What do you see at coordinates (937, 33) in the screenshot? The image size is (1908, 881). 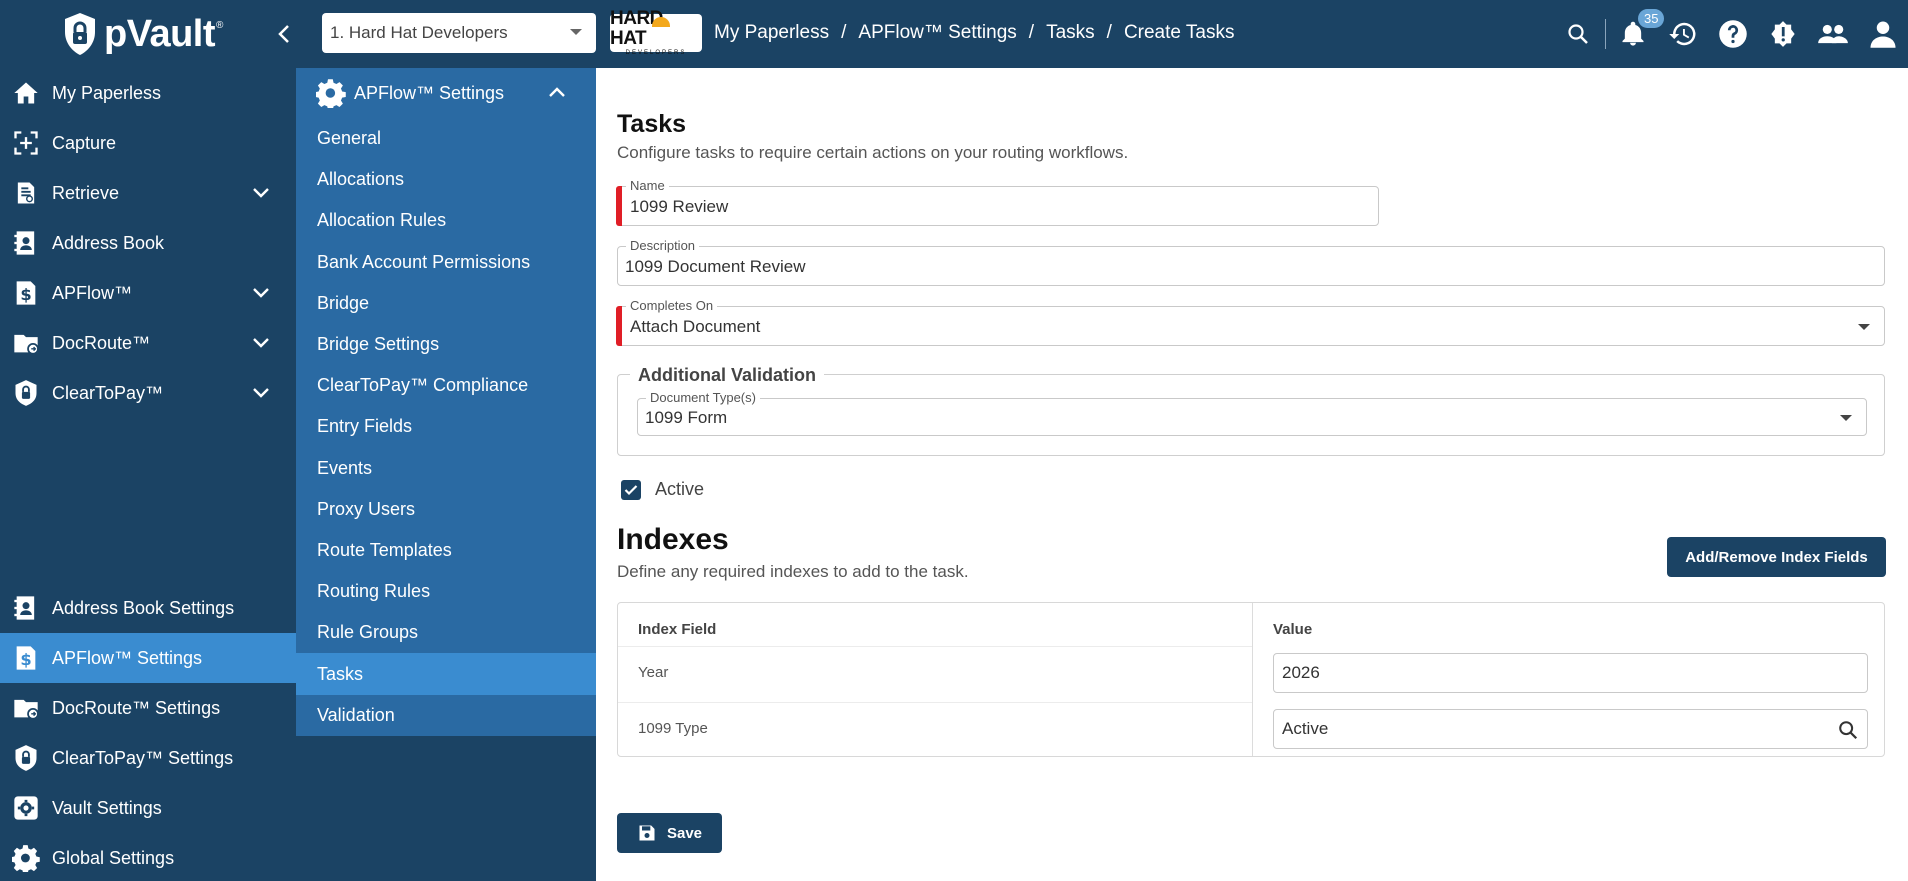 I see `breadcrumb-item: APFlow™ Settings` at bounding box center [937, 33].